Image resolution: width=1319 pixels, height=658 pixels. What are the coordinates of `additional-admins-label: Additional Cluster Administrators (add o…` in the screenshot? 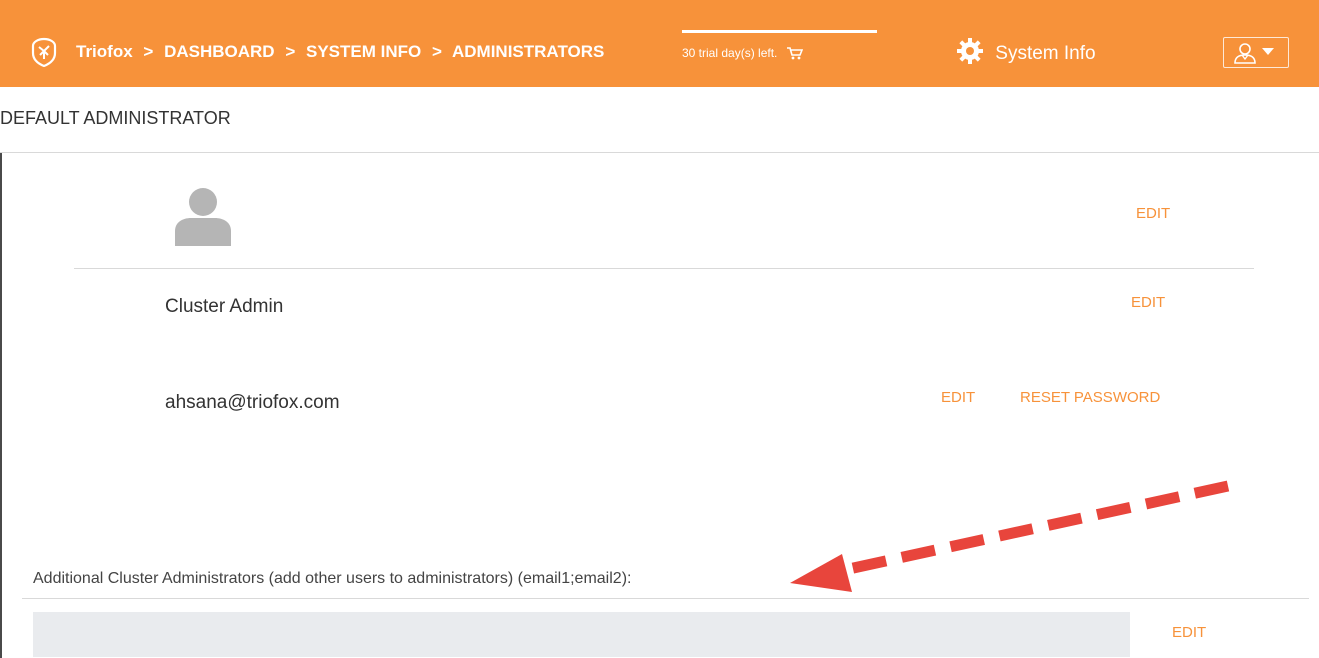 It's located at (332, 578).